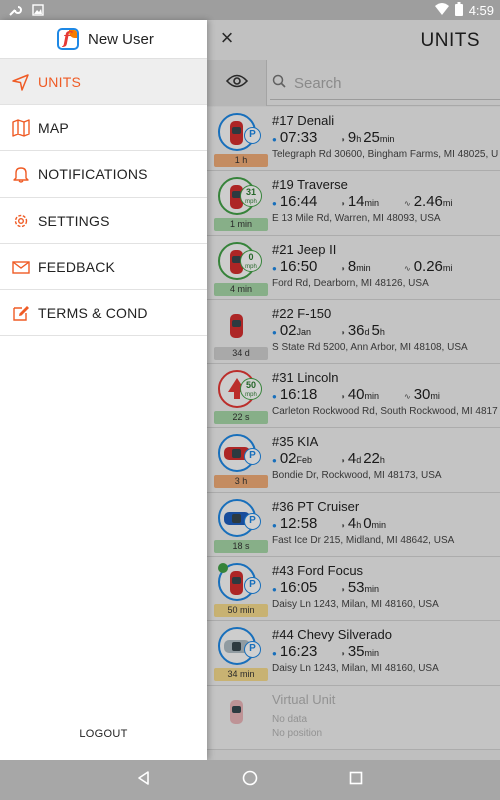 Image resolution: width=500 pixels, height=800 pixels. I want to click on bell-icon, so click(21, 174).